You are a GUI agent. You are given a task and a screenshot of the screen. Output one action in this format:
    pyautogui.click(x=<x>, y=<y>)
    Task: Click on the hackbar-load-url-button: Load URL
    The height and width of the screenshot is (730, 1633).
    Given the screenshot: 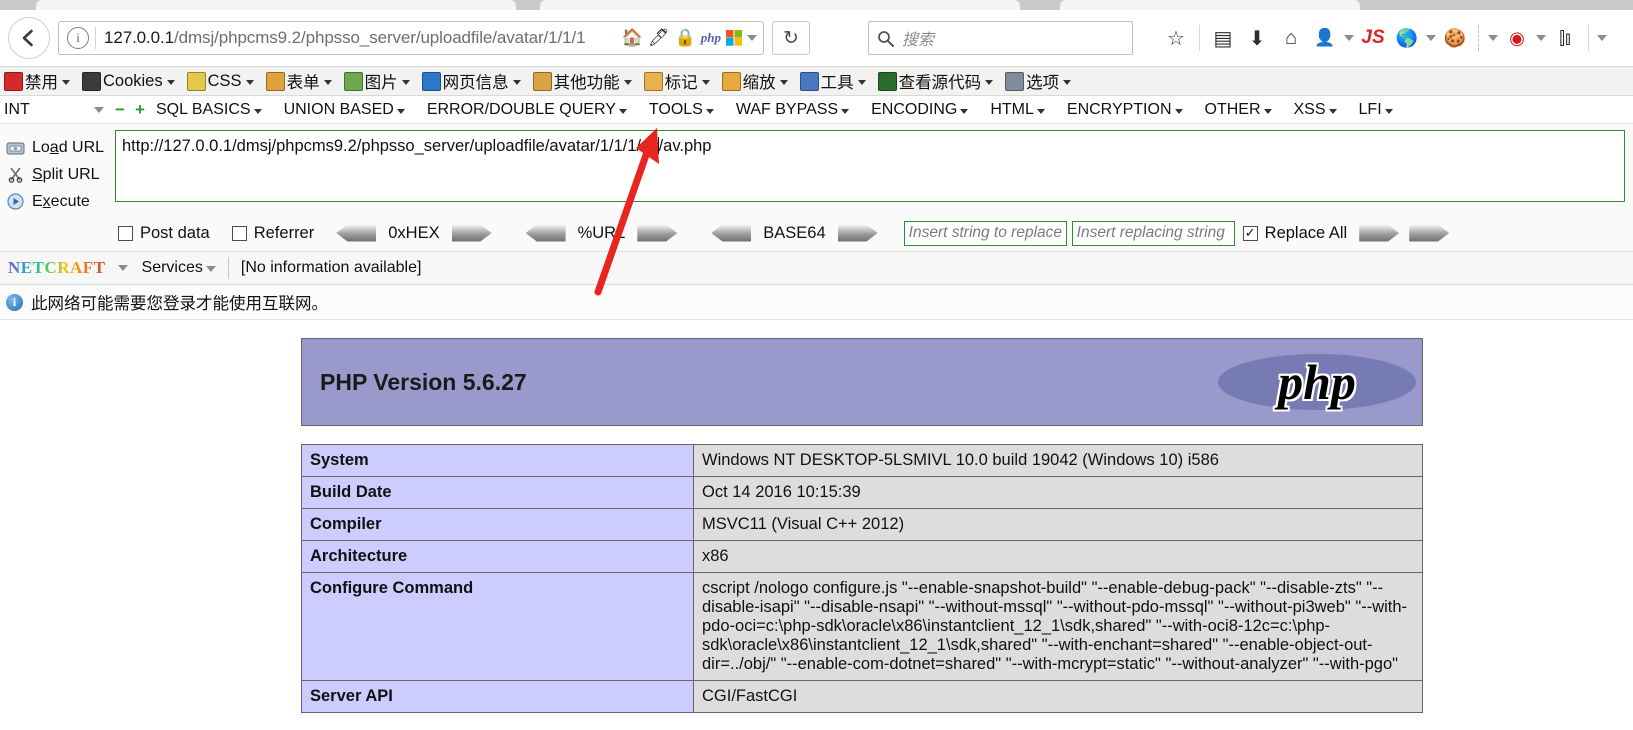 What is the action you would take?
    pyautogui.click(x=57, y=147)
    